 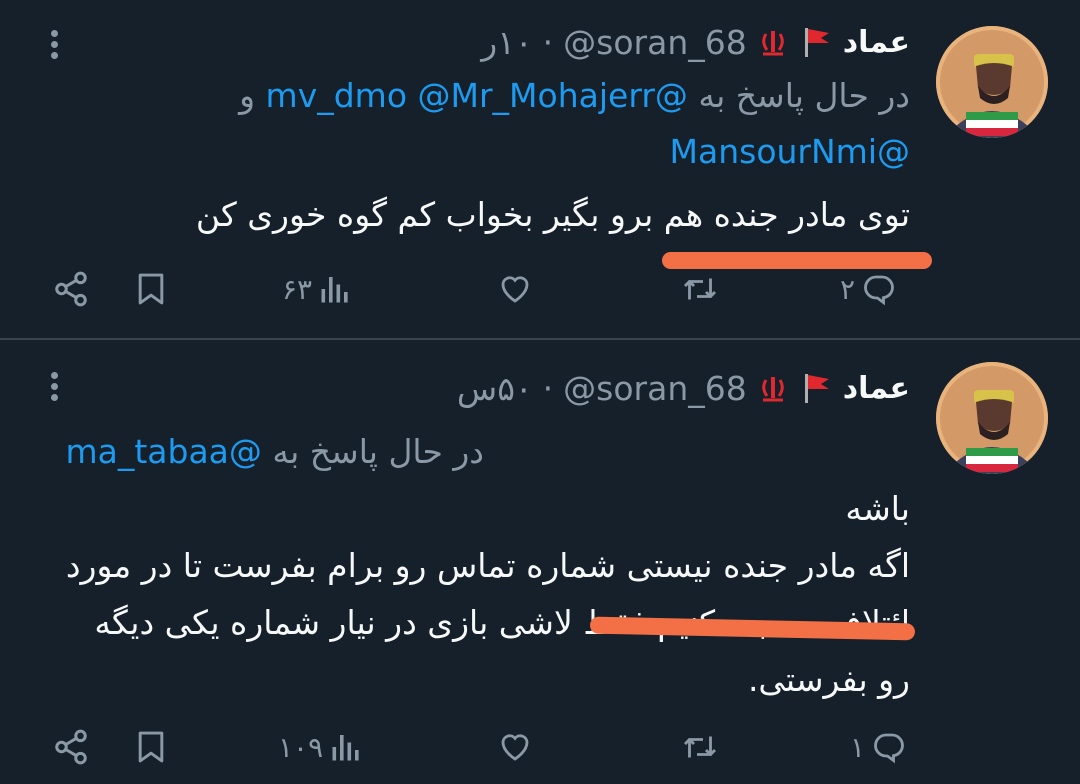 I want to click on mention-link: @ma_tabaa, so click(x=163, y=451).